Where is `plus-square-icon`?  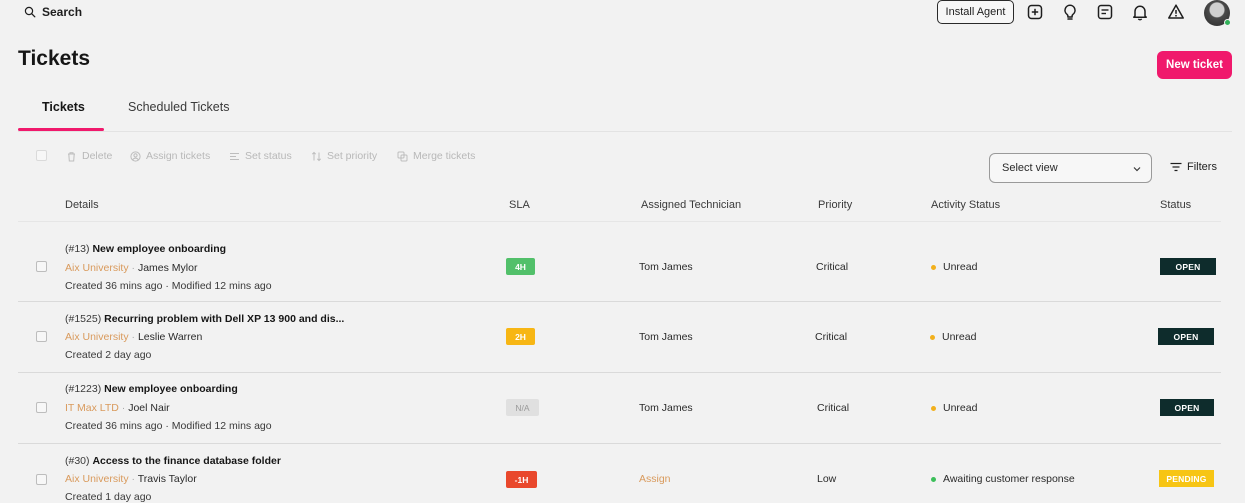
plus-square-icon is located at coordinates (1035, 12).